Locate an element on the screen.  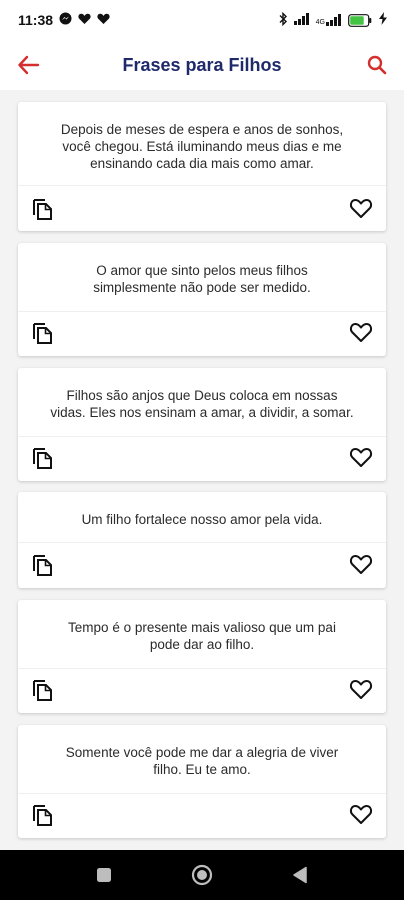
status-time: 11:38 is located at coordinates (36, 20).